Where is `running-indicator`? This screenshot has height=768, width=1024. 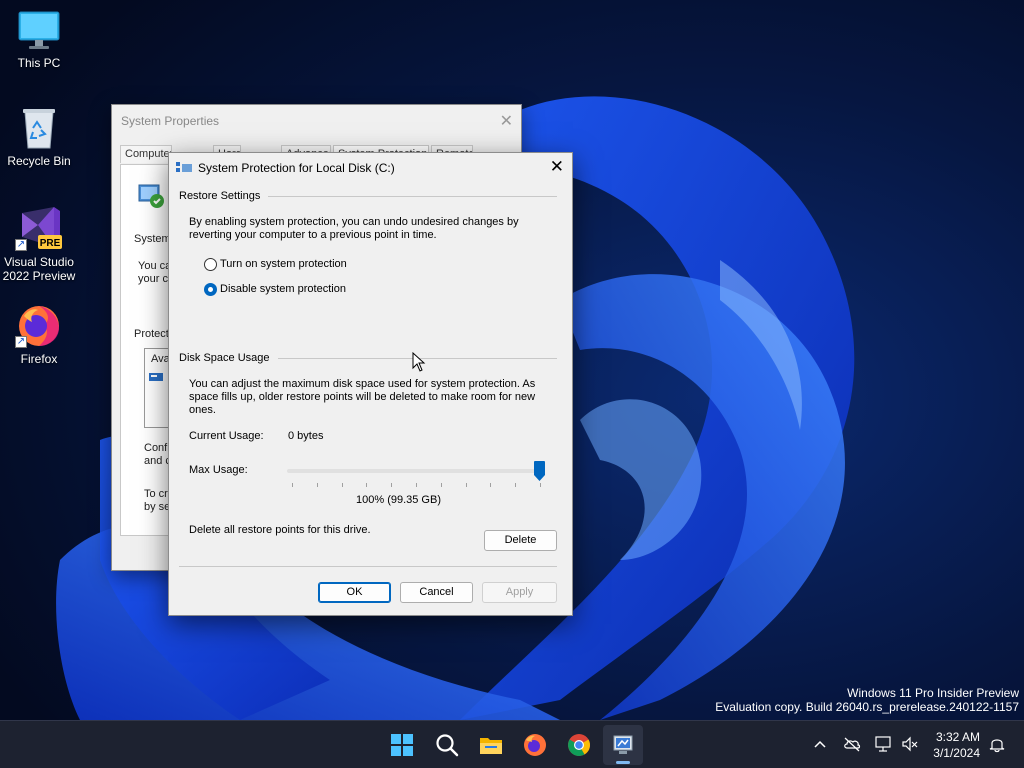
running-indicator is located at coordinates (623, 762).